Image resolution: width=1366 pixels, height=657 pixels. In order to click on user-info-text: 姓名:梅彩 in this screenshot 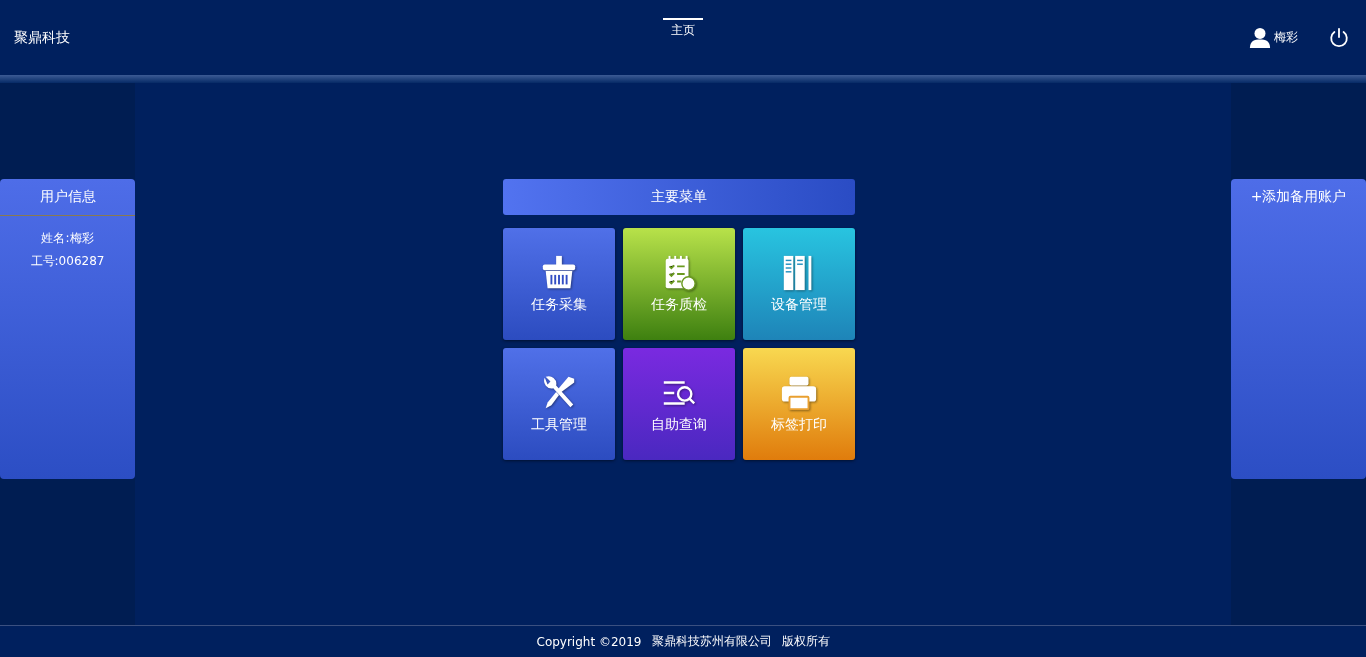, I will do `click(67, 238)`.